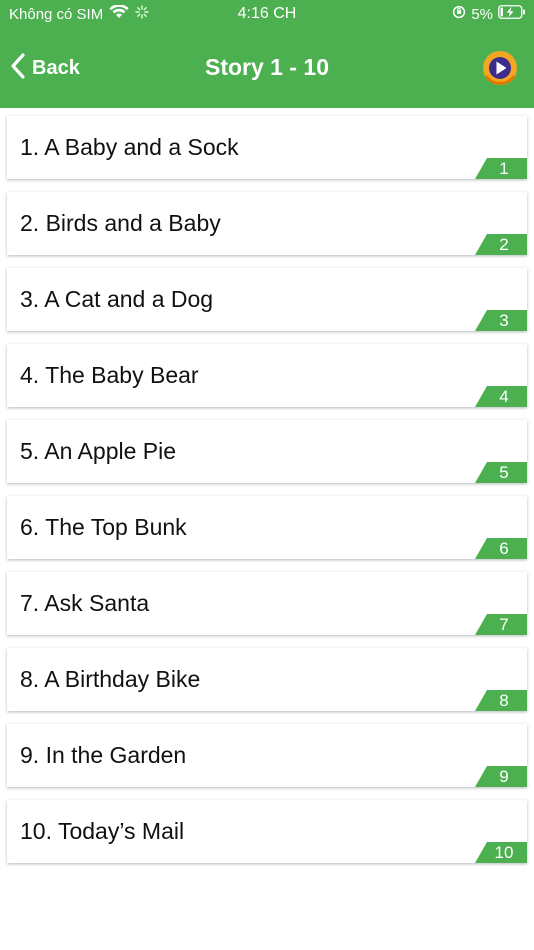 The height and width of the screenshot is (950, 534). I want to click on story-number-badge: 3, so click(501, 320).